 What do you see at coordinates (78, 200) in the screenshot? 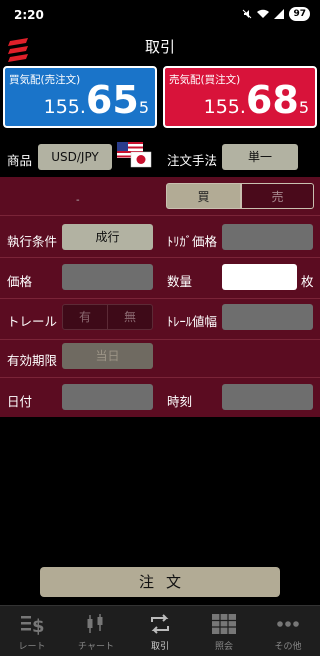
I see `side-placeholder: -` at bounding box center [78, 200].